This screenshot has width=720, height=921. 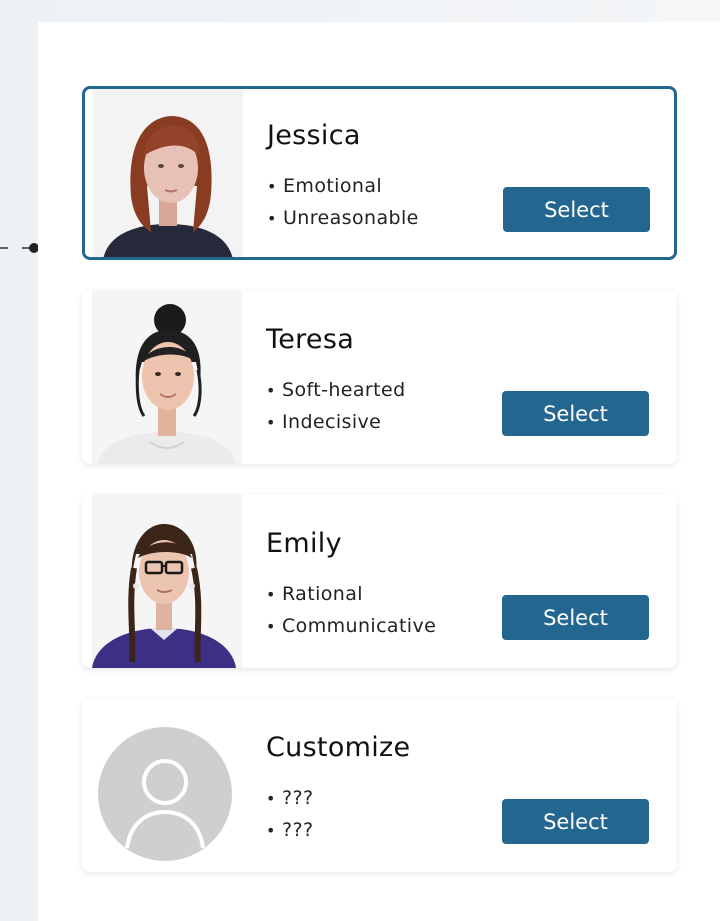 I want to click on user-placeholder-icon, so click(x=165, y=794).